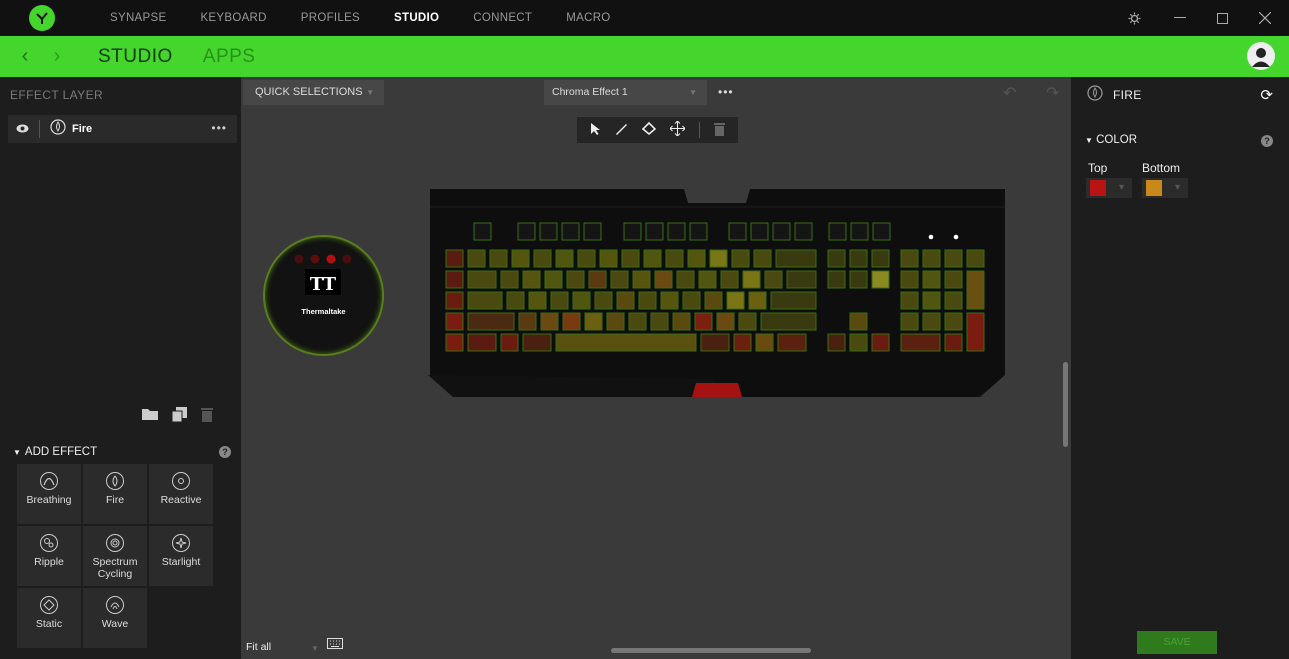  Describe the element at coordinates (22, 129) in the screenshot. I see `eye-icon` at that location.